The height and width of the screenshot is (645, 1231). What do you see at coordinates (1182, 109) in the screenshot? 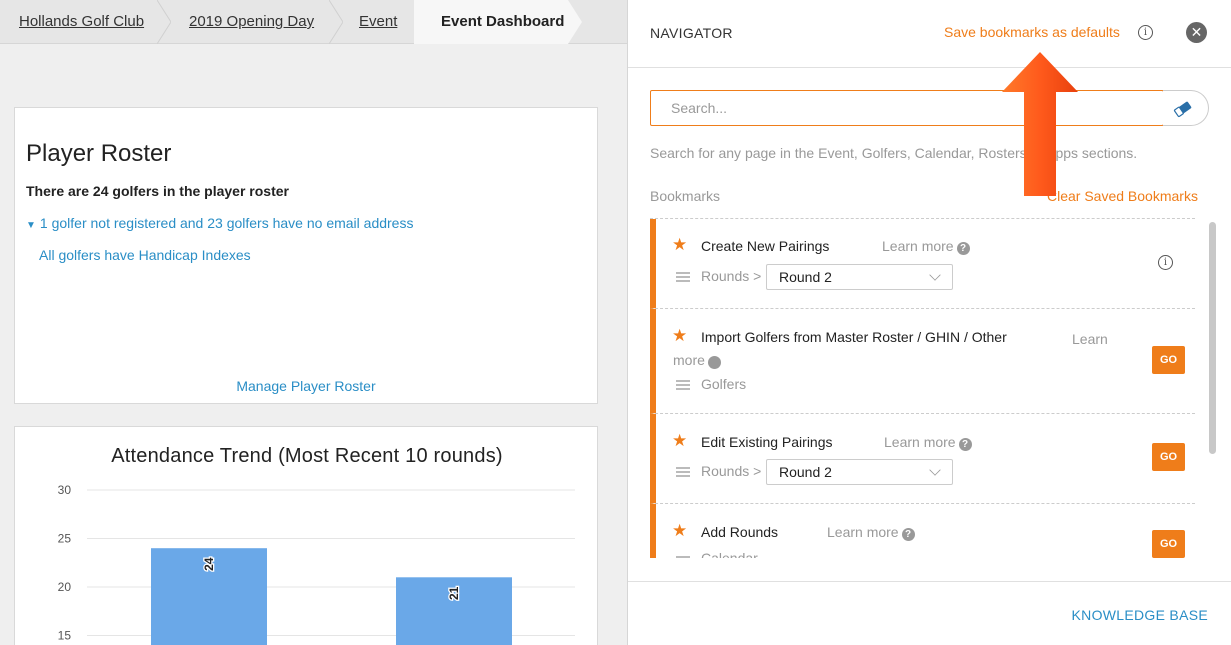
I see `eraser-icon` at bounding box center [1182, 109].